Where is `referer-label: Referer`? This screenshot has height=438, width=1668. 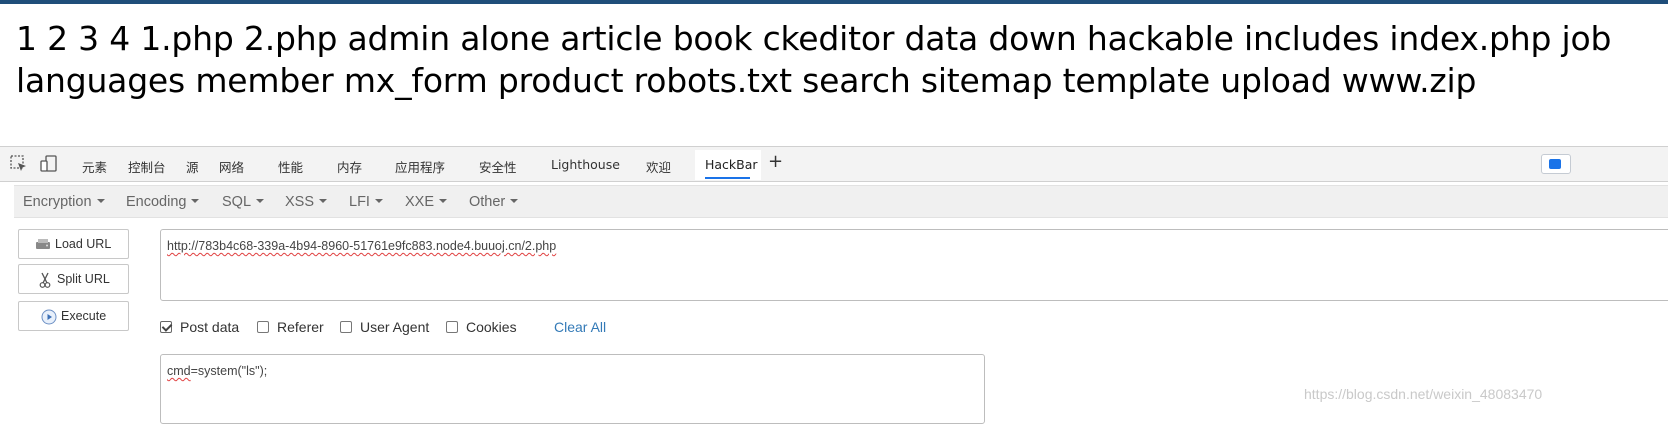 referer-label: Referer is located at coordinates (300, 327).